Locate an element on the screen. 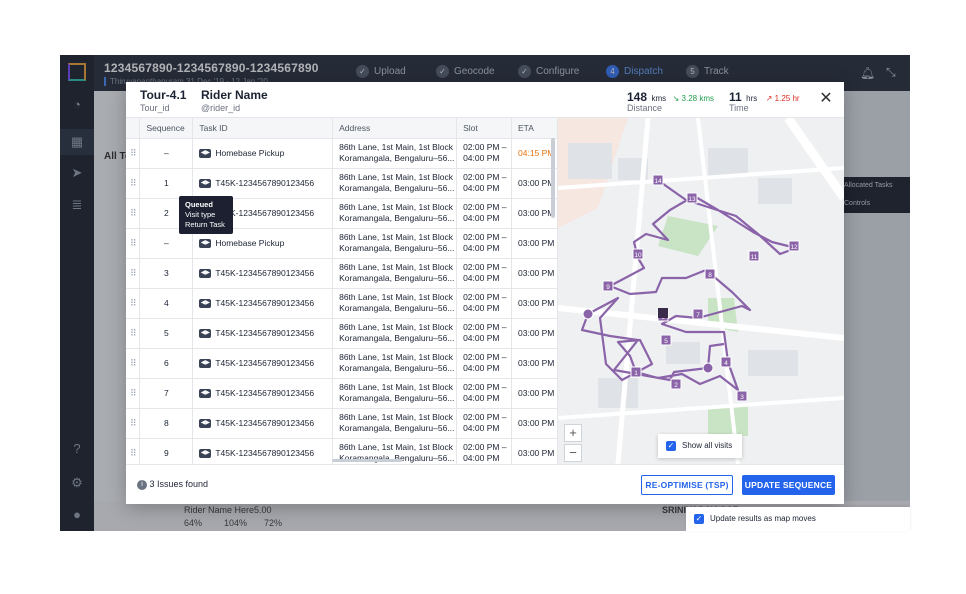  time-unit: hrs is located at coordinates (752, 98).